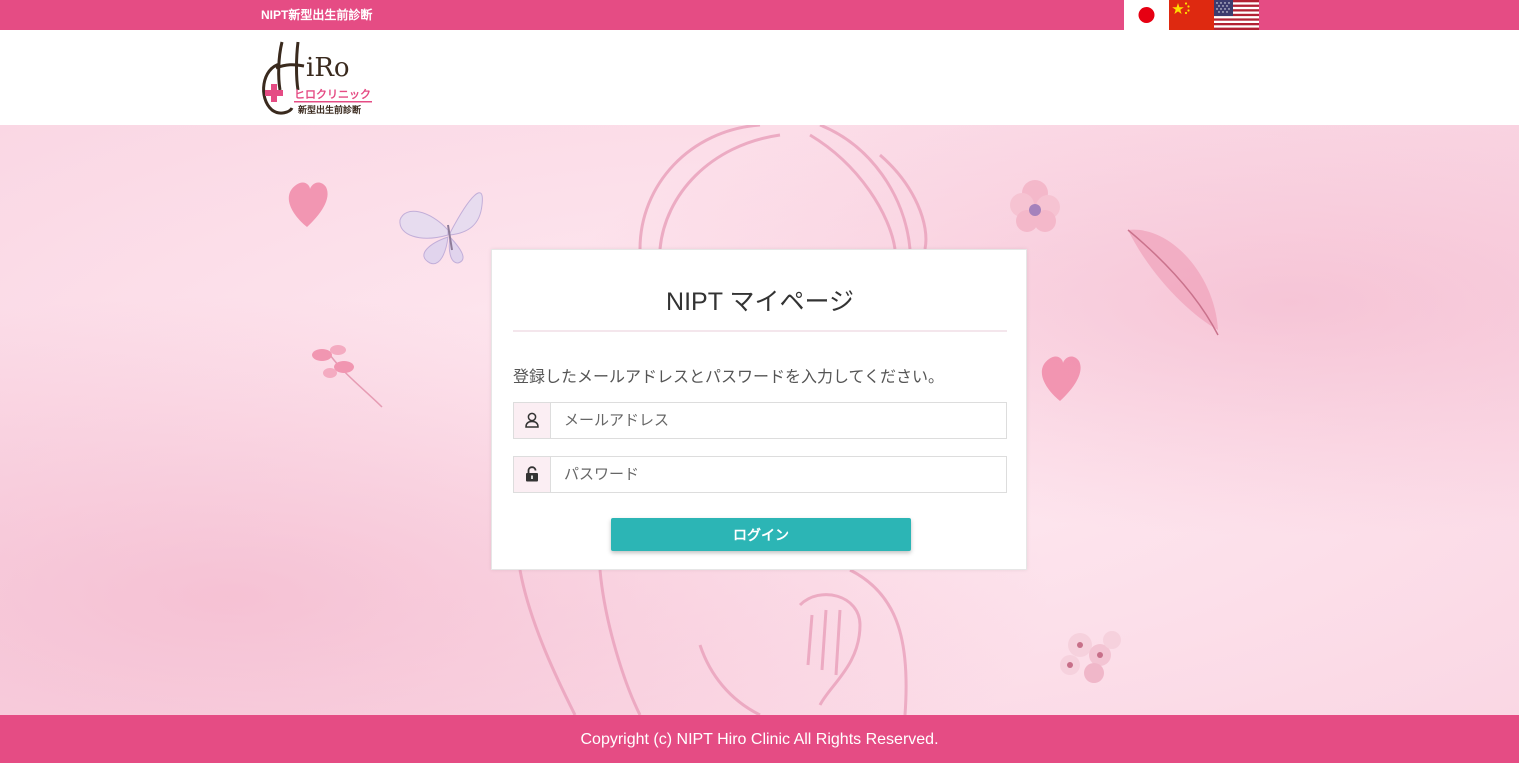 Image resolution: width=1519 pixels, height=763 pixels. I want to click on password-field-addon, so click(532, 474).